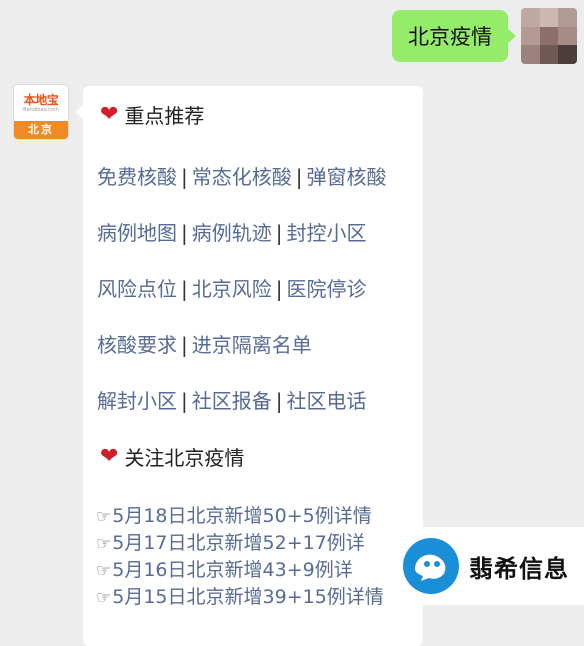 The image size is (584, 646). What do you see at coordinates (252, 345) in the screenshot?
I see `link-quarantine-list: 进京隔离名单` at bounding box center [252, 345].